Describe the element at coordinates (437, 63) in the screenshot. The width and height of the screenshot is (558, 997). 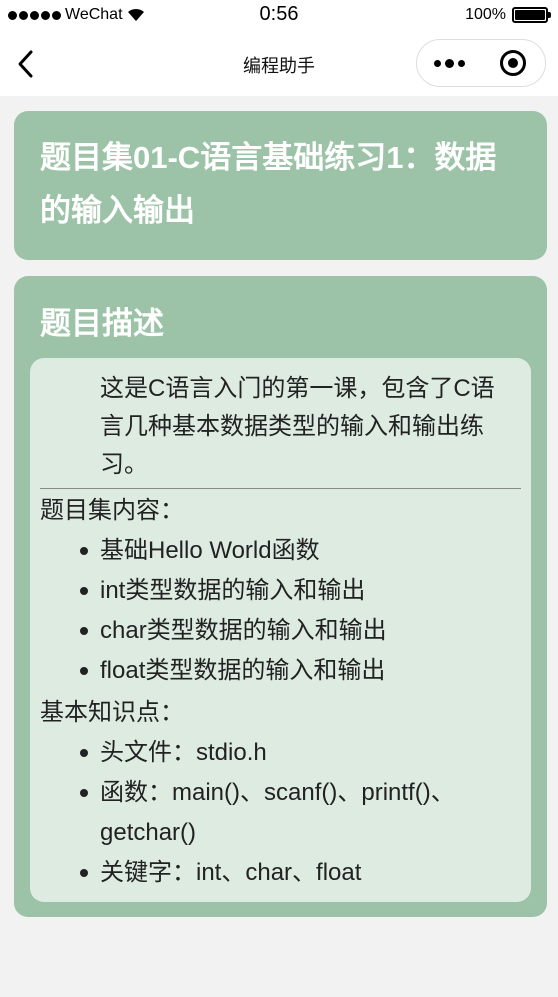
I see `more-dots-icon` at that location.